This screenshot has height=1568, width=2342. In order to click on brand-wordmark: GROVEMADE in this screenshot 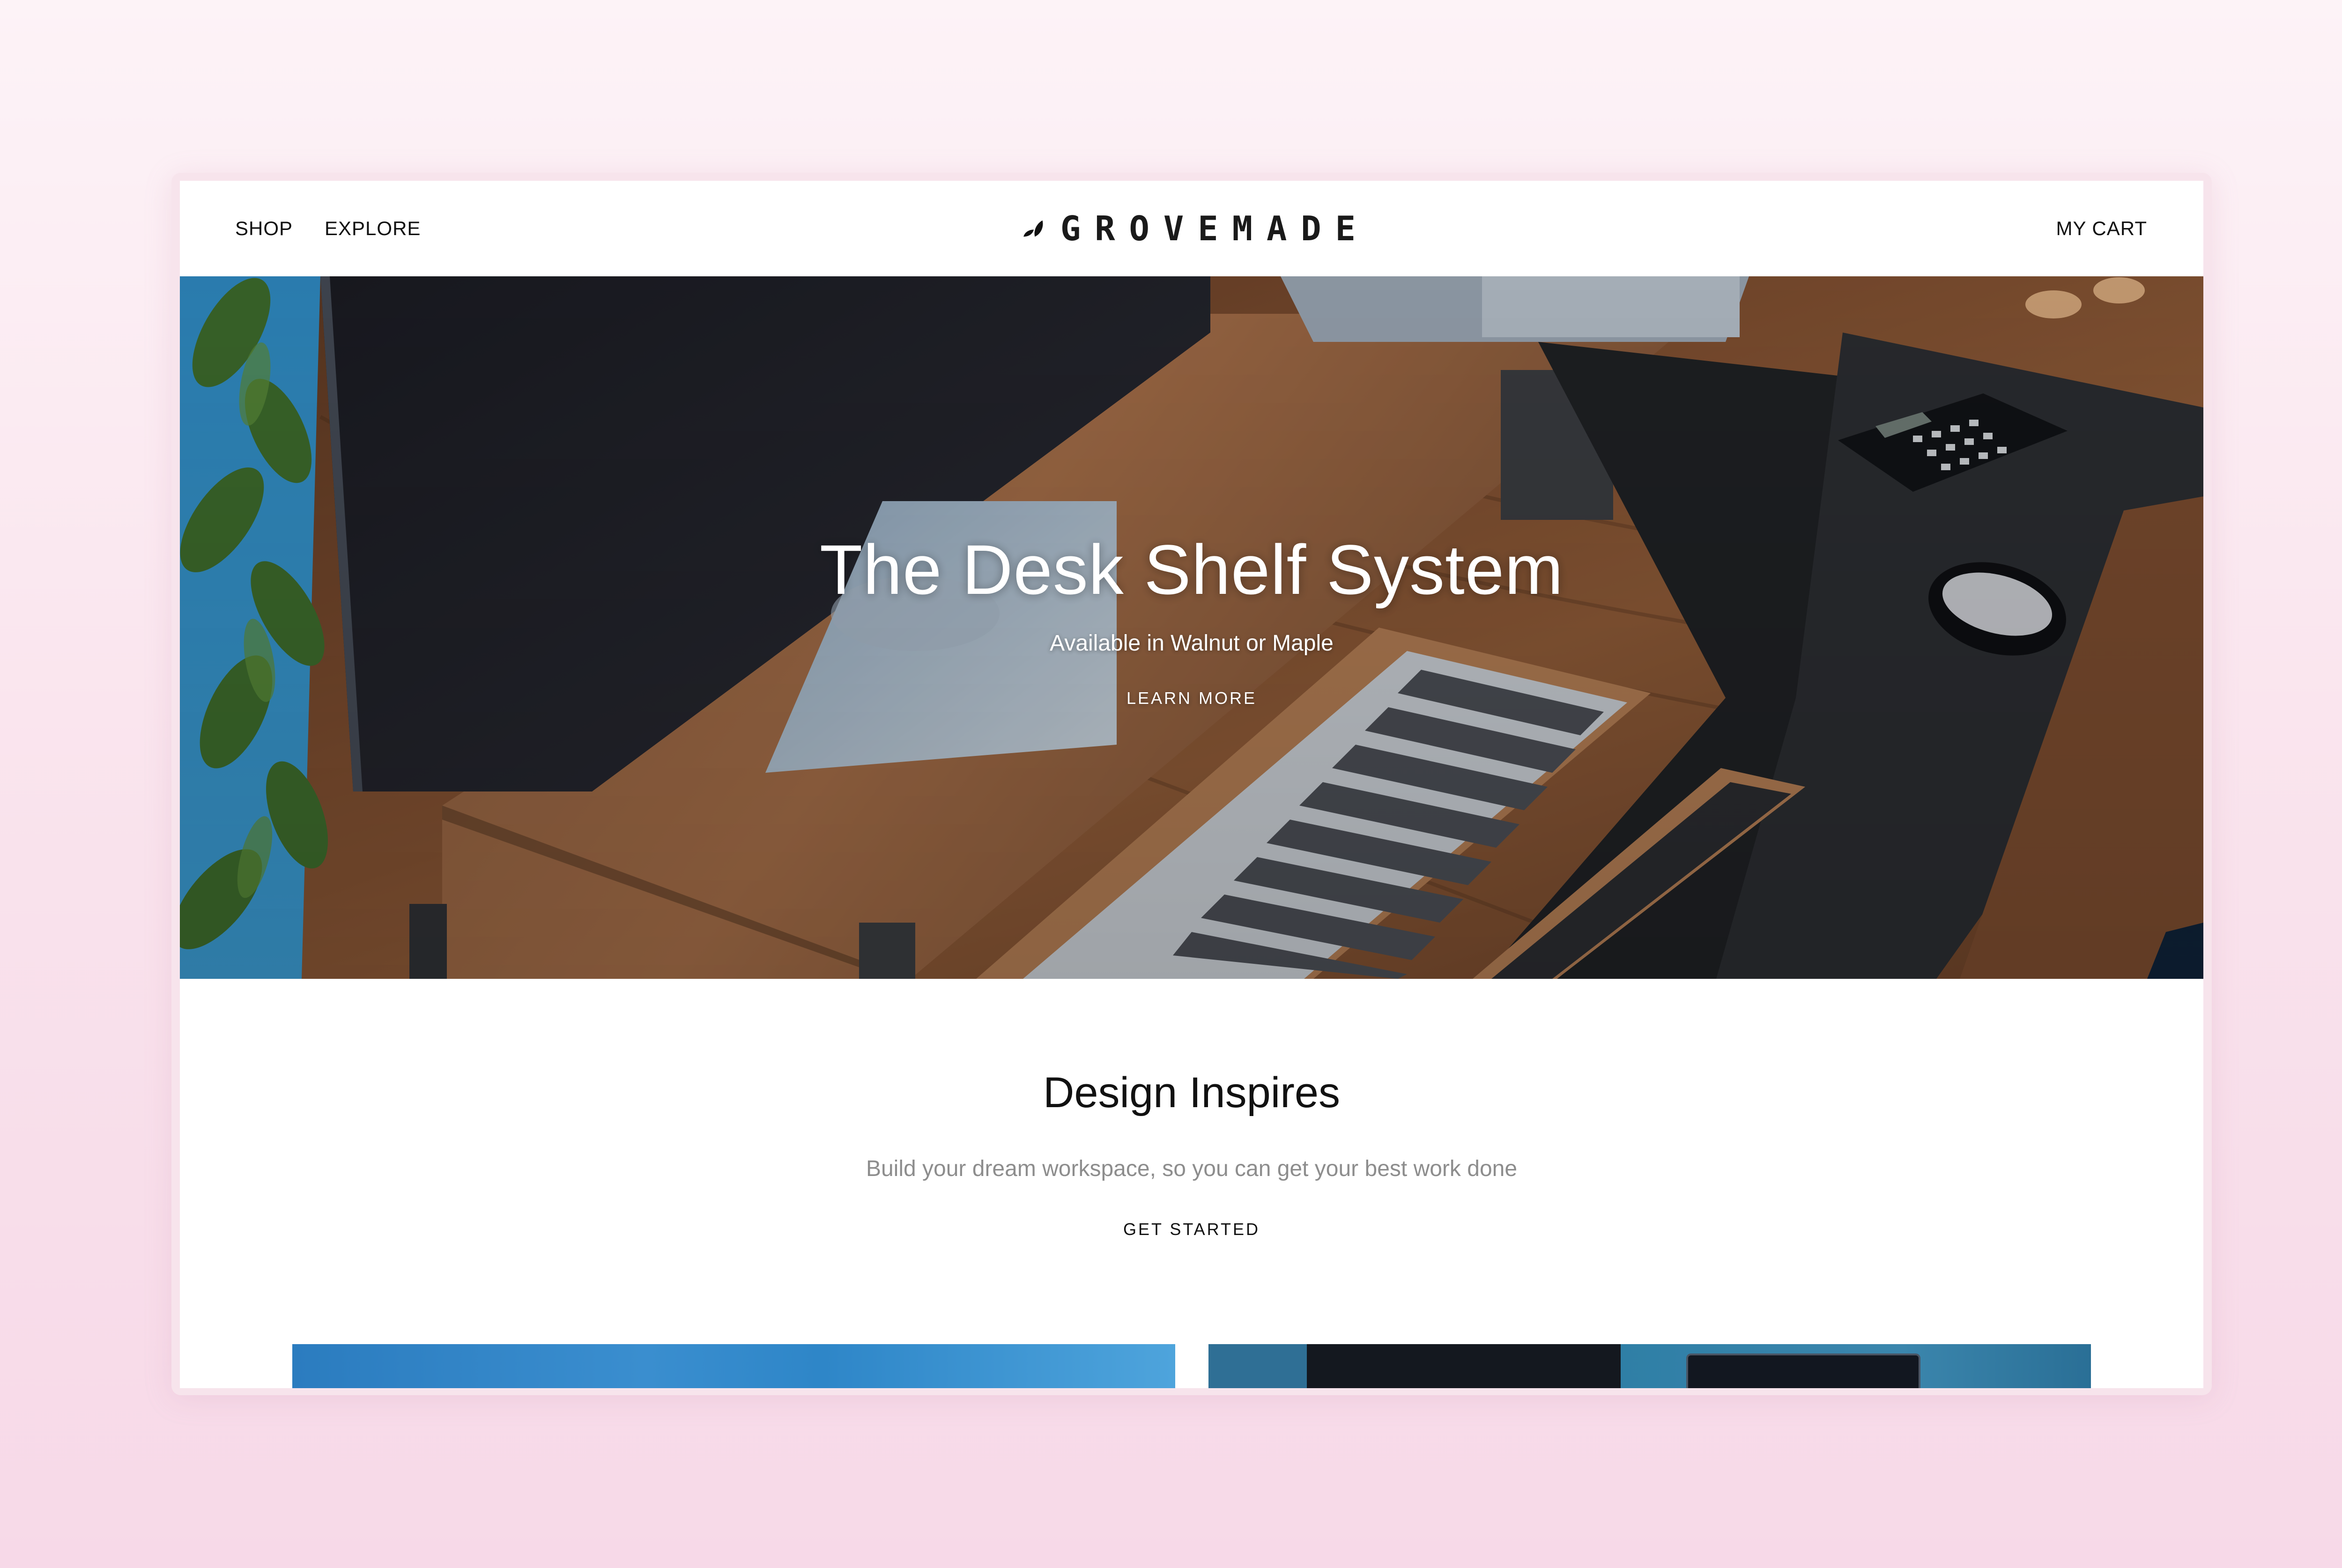, I will do `click(1215, 228)`.